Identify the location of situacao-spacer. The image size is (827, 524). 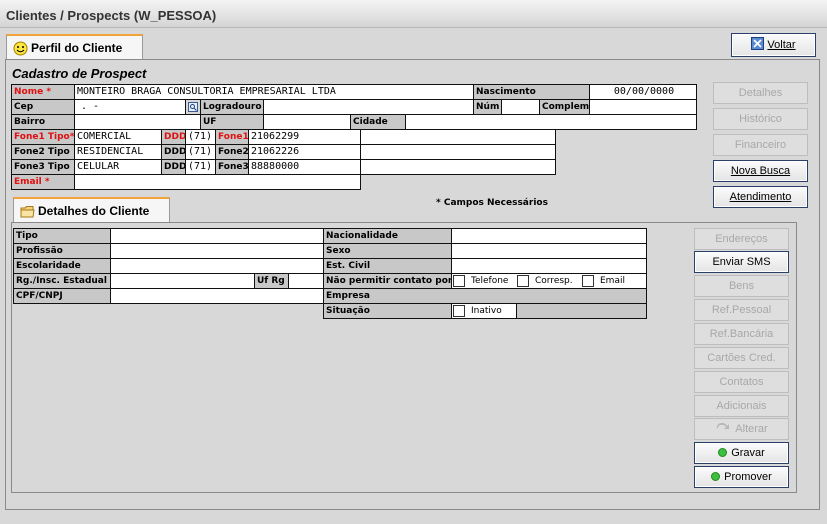
(581, 311).